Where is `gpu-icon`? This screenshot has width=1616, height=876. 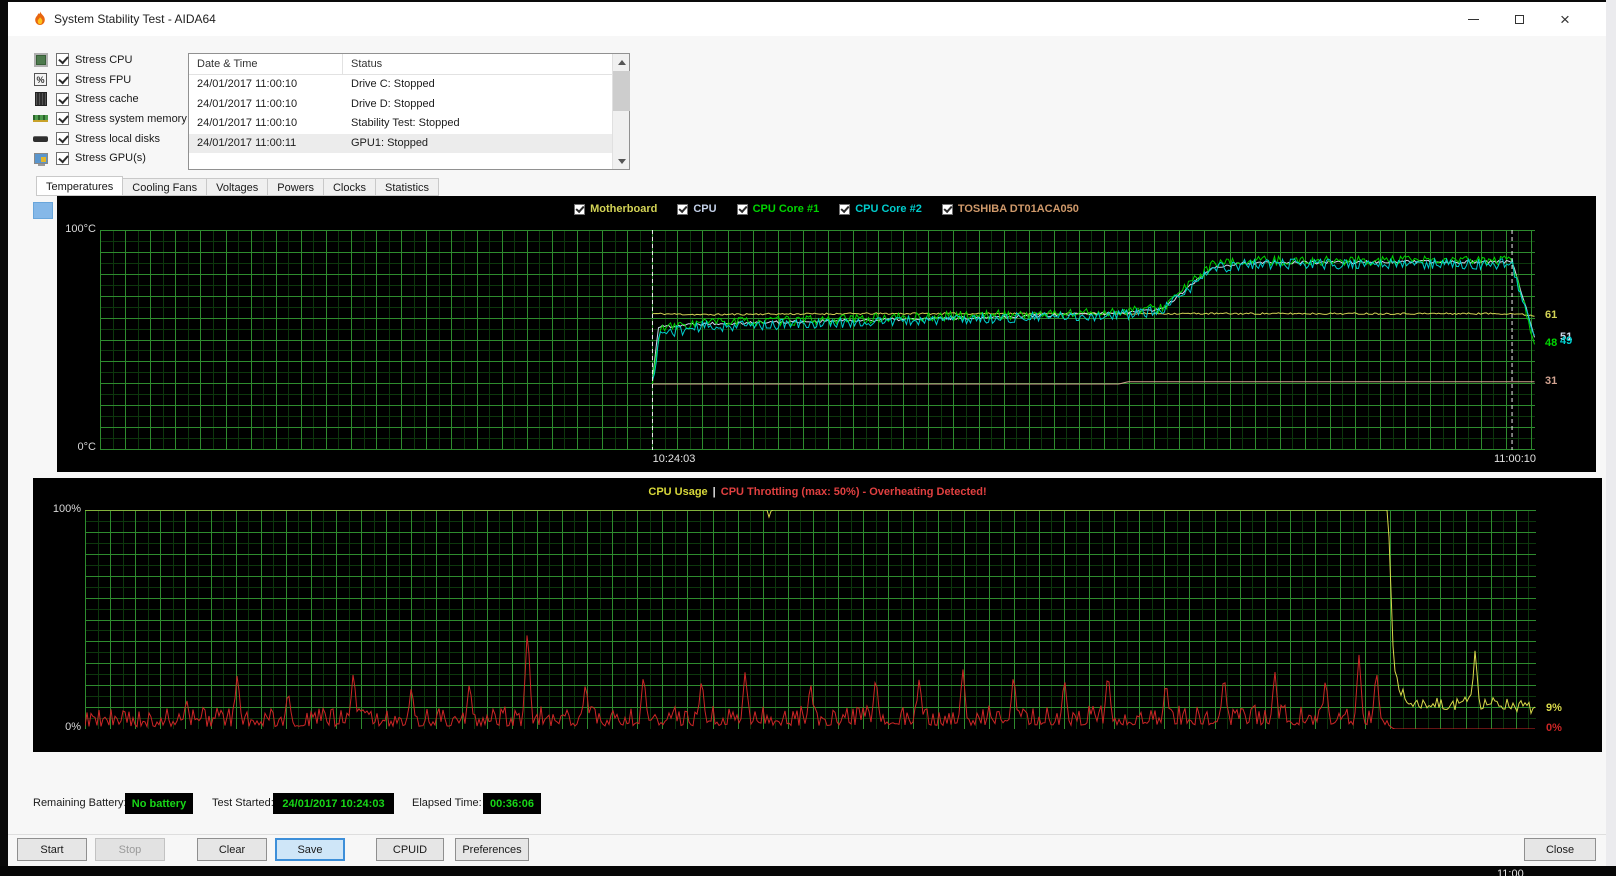 gpu-icon is located at coordinates (40, 158).